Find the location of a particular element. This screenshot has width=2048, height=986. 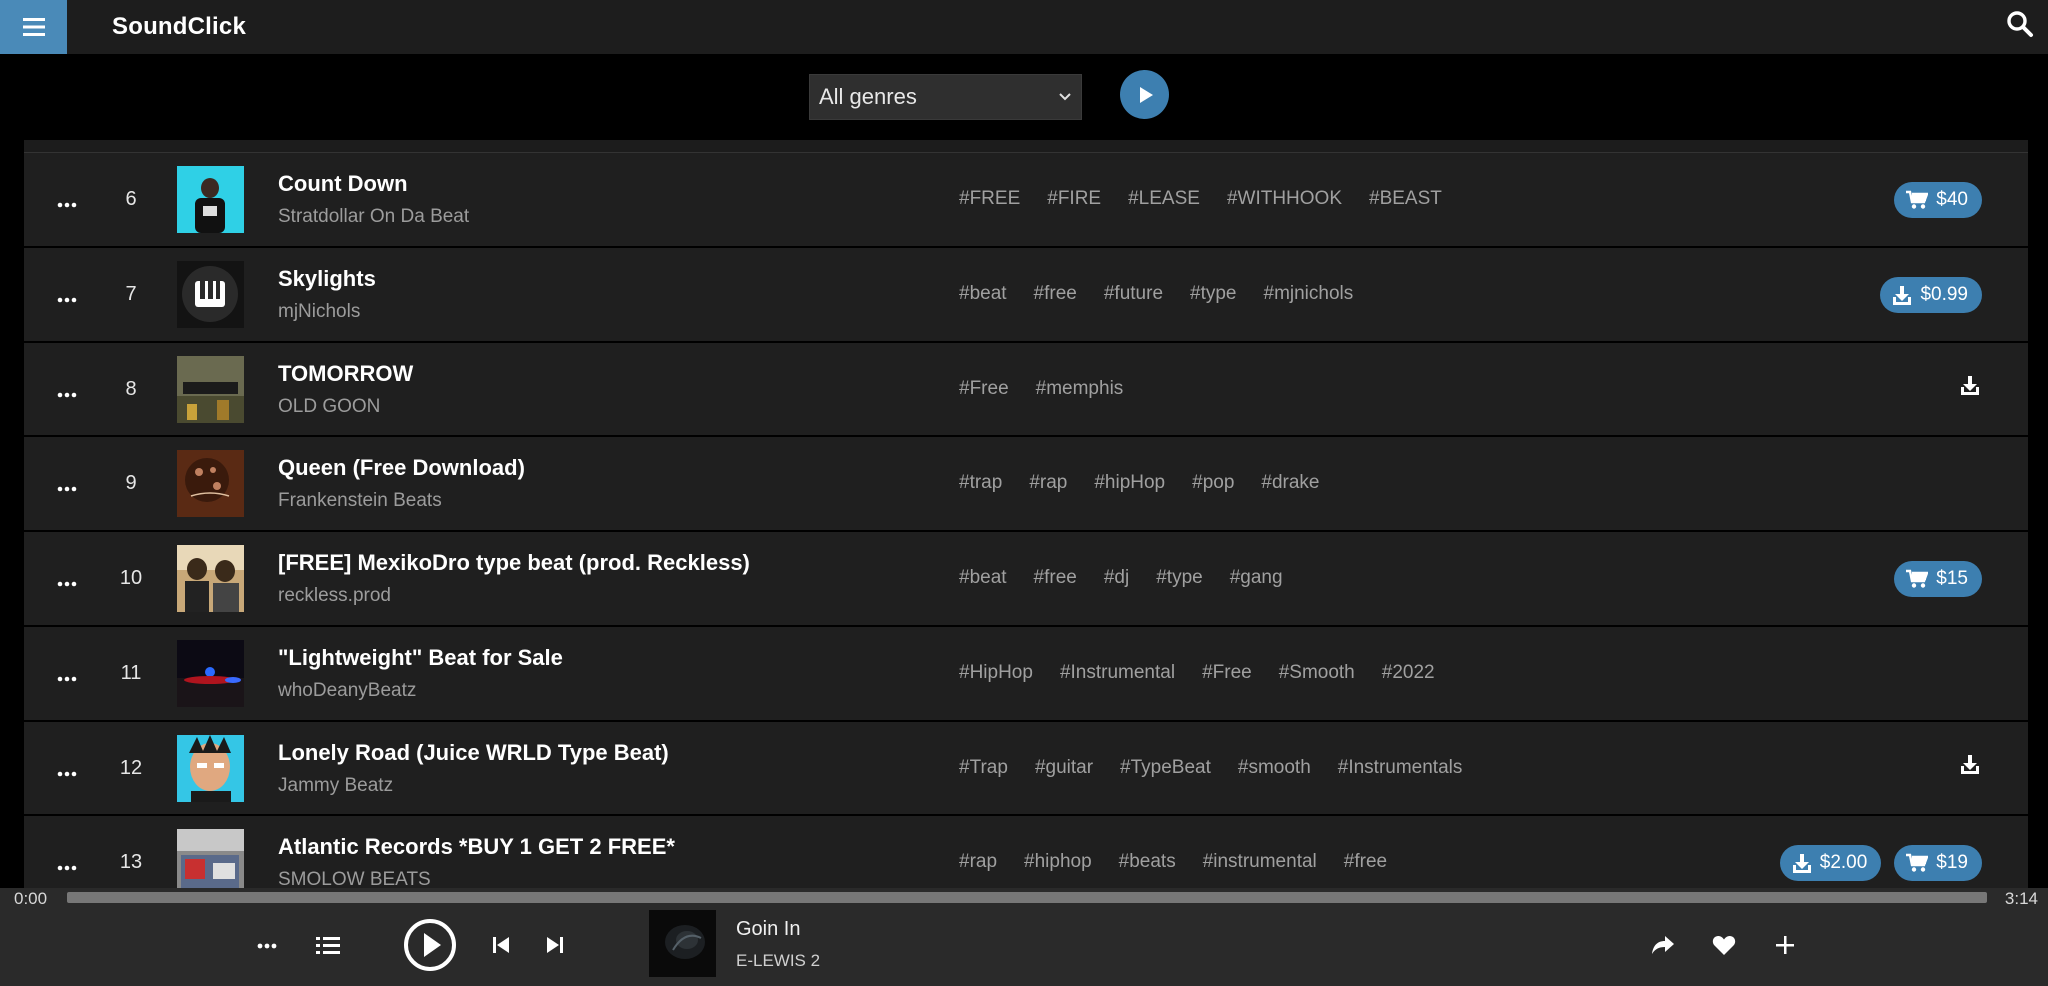

track-tag: #dj is located at coordinates (1116, 578).